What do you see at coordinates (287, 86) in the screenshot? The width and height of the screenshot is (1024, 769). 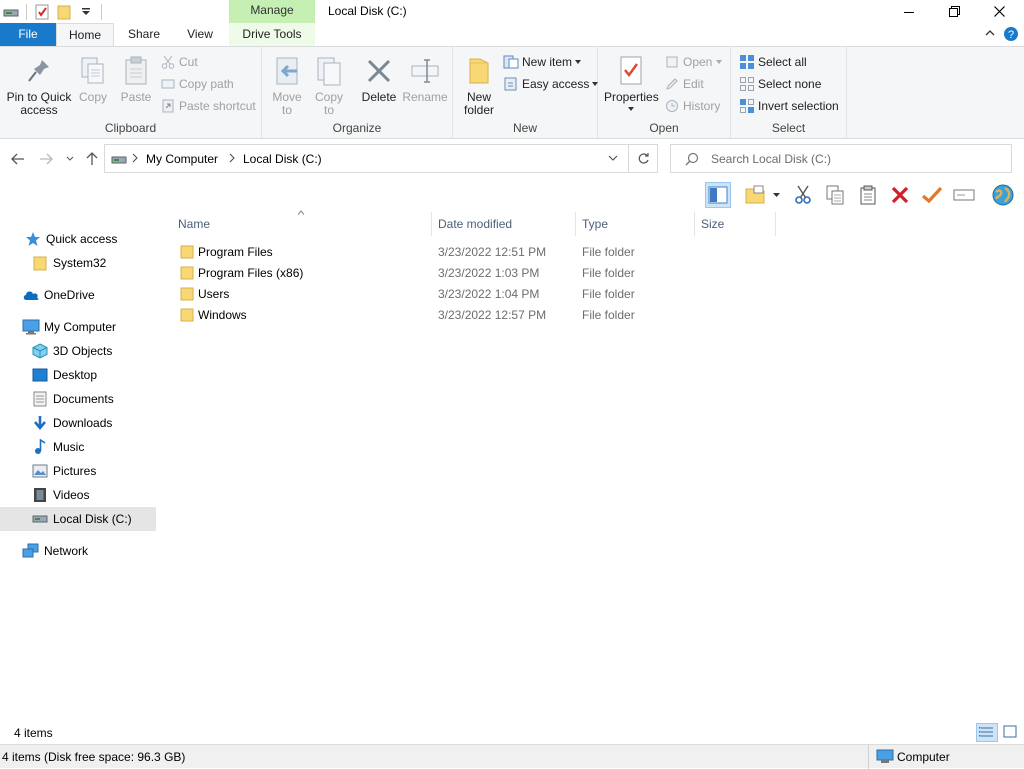 I see `move-to-button: Move to` at bounding box center [287, 86].